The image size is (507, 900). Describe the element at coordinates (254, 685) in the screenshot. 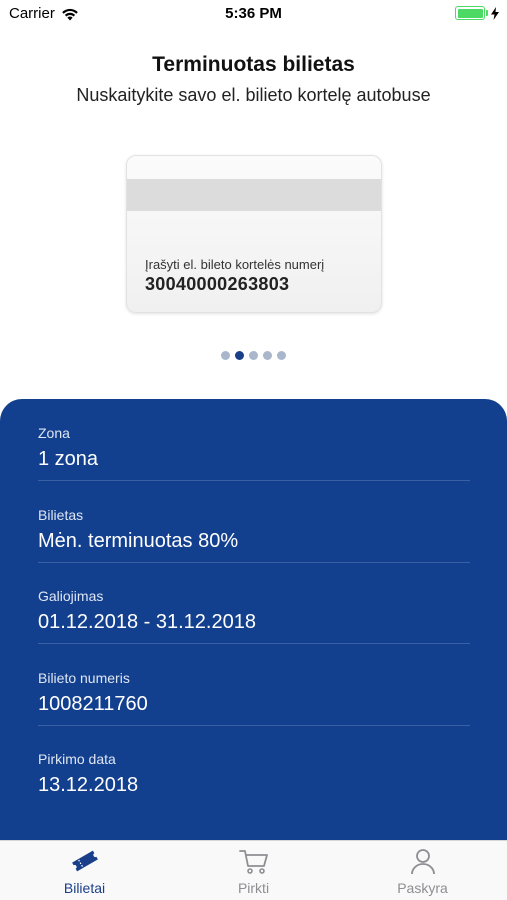

I see `detail-row-ticket-number: Bilieto numeris 1008211760` at that location.